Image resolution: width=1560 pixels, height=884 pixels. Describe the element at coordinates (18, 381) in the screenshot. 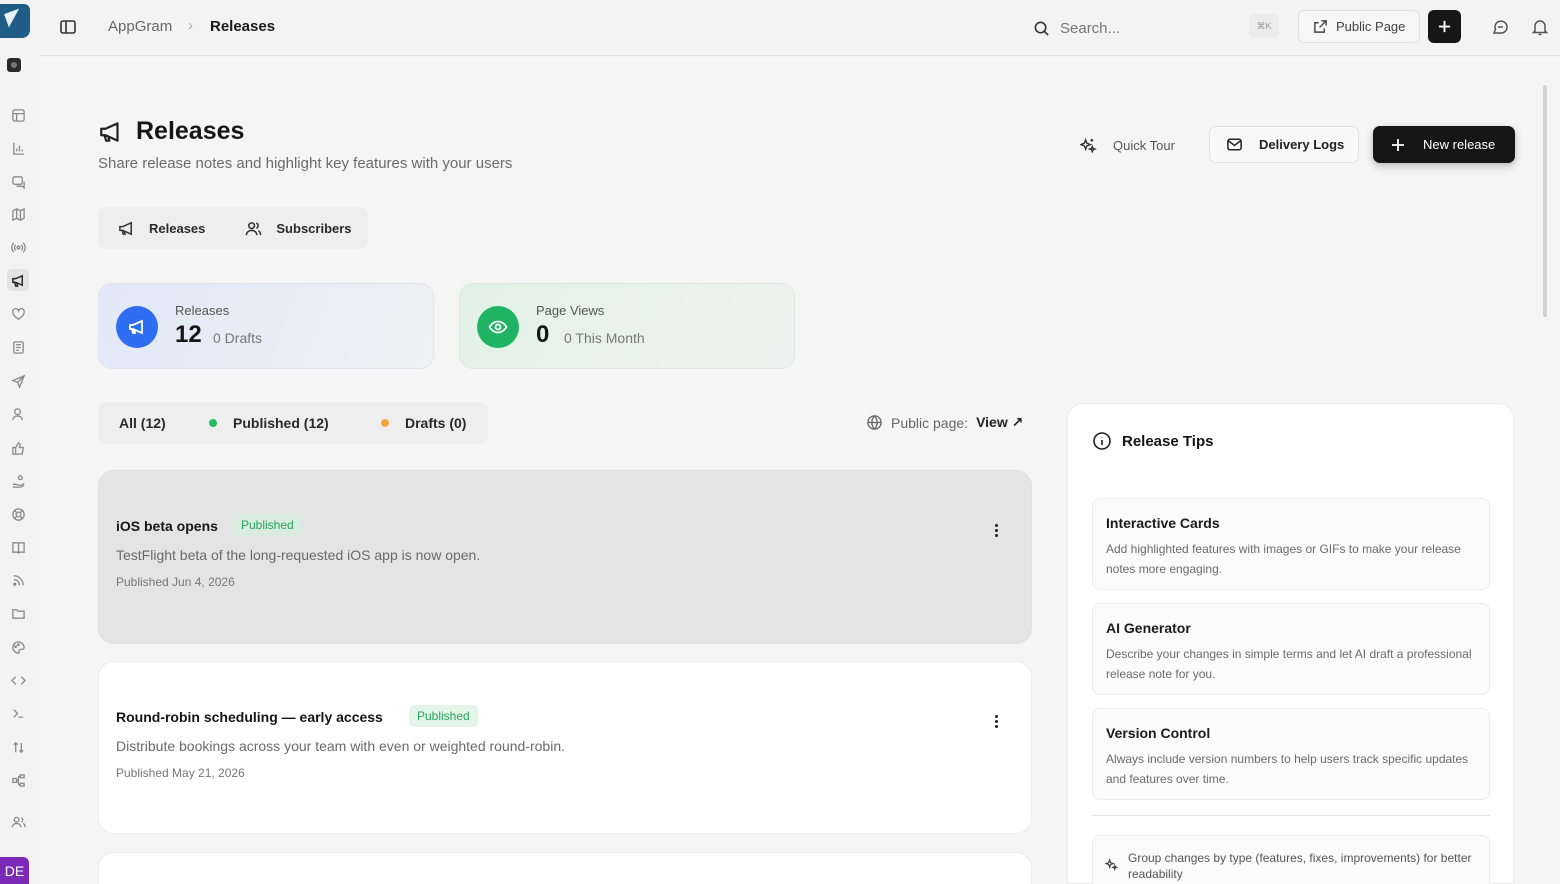

I see `send-icon` at that location.